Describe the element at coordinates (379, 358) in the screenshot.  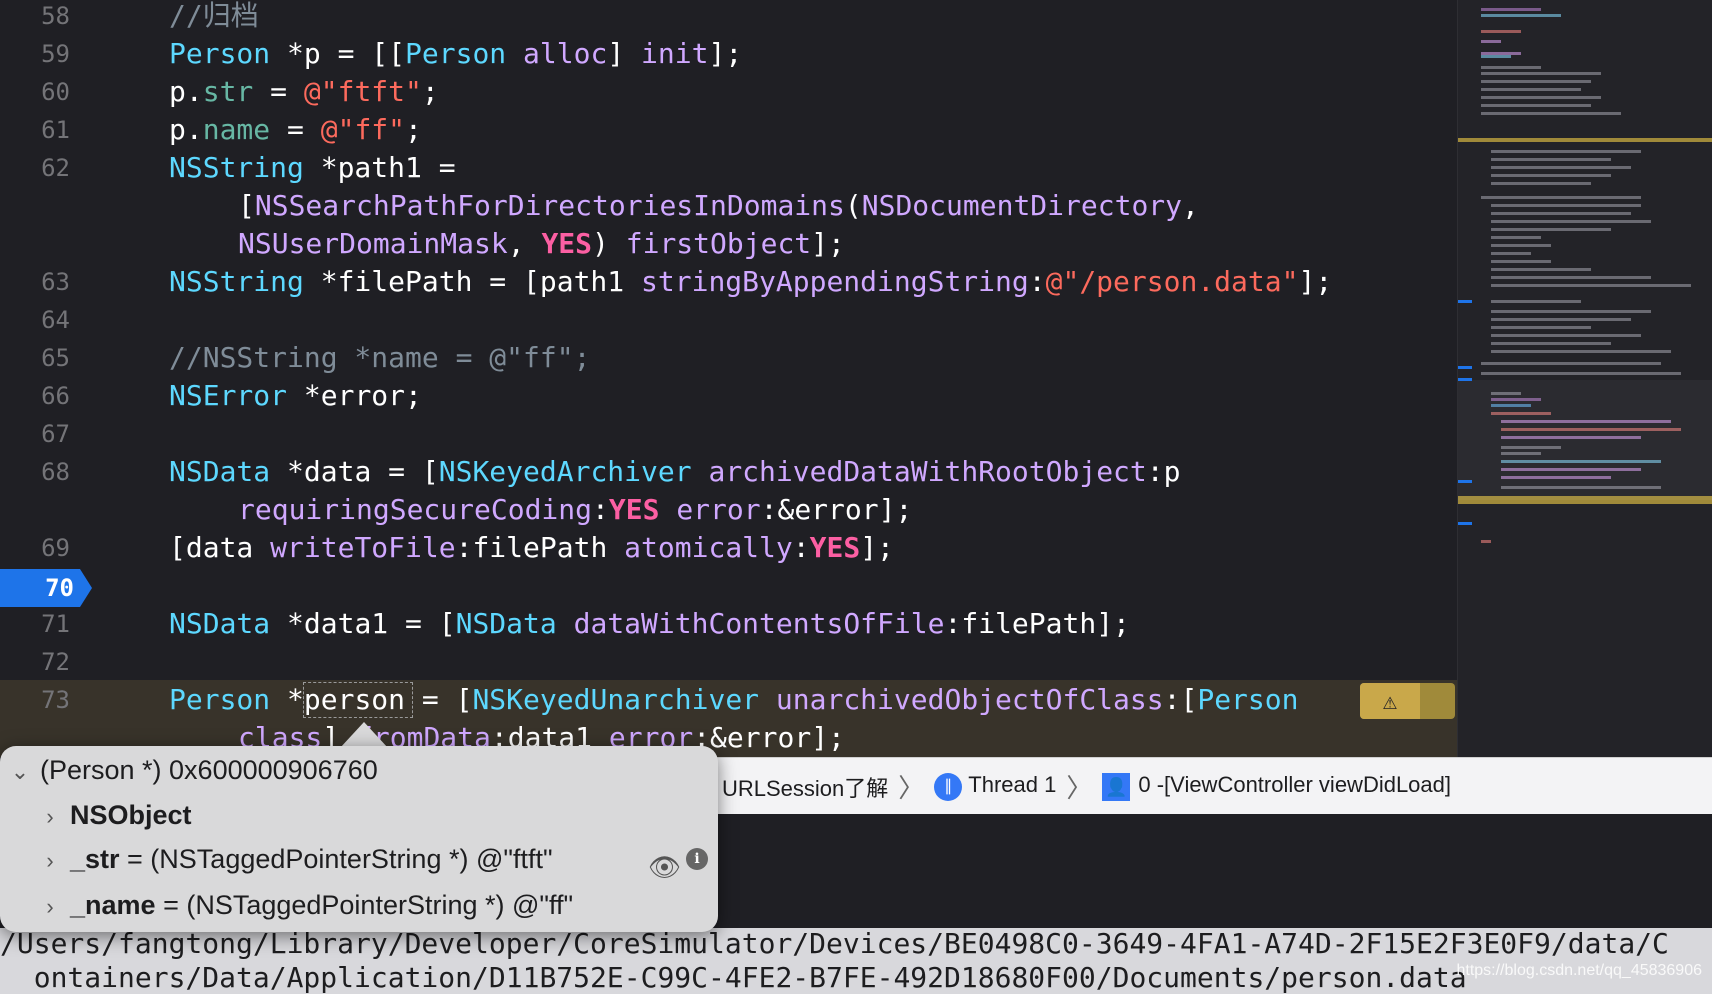
I see `code-line: //NSString *name = @"ff";` at that location.